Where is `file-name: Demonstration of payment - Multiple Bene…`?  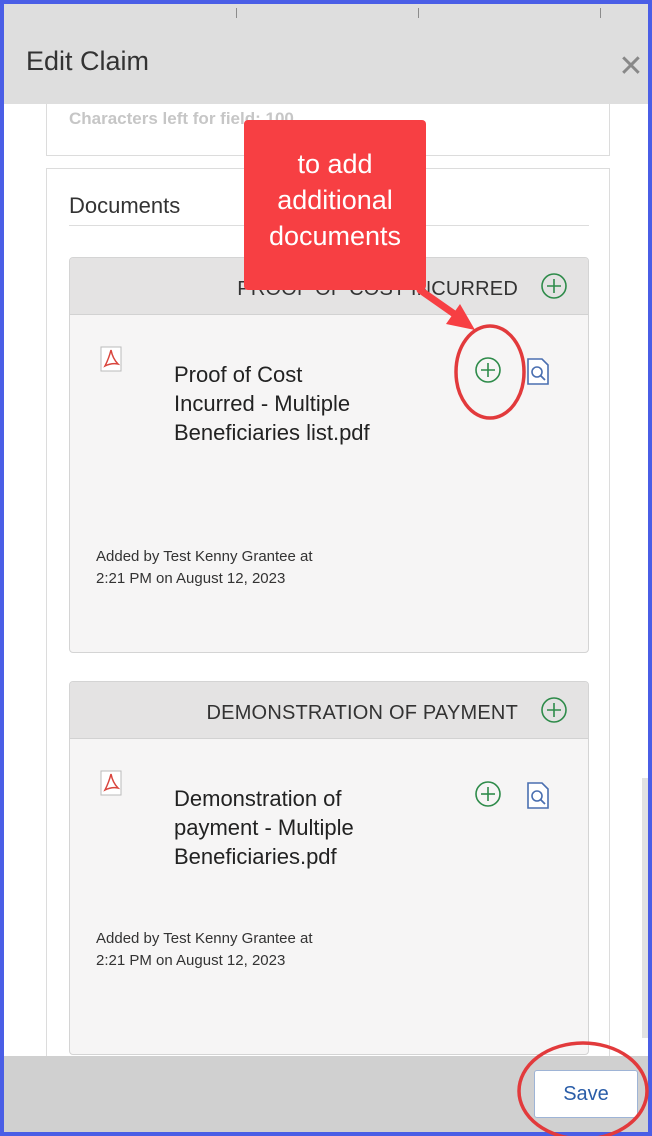
file-name: Demonstration of payment - Multiple Bene… is located at coordinates (274, 827).